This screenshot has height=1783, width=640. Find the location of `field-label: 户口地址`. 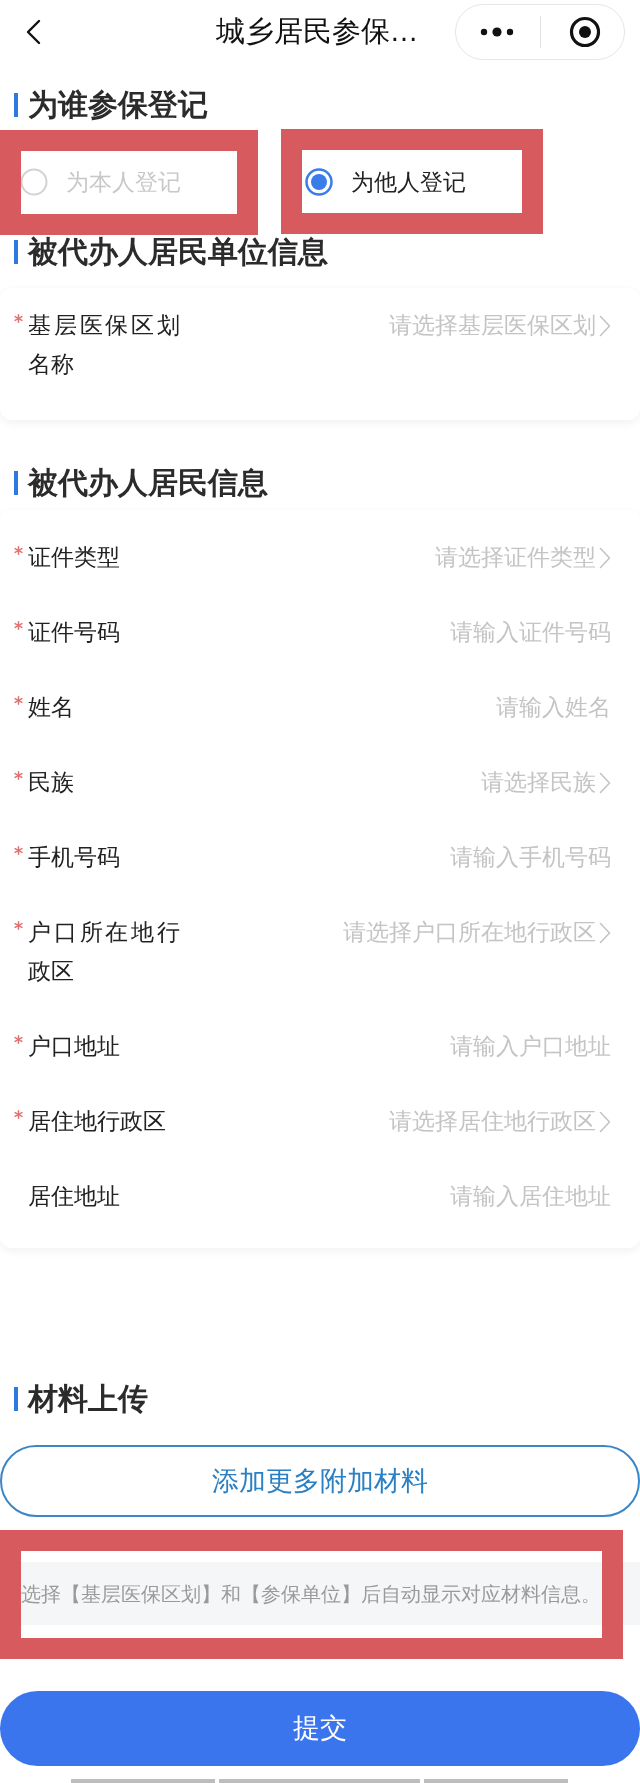

field-label: 户口地址 is located at coordinates (74, 1046).